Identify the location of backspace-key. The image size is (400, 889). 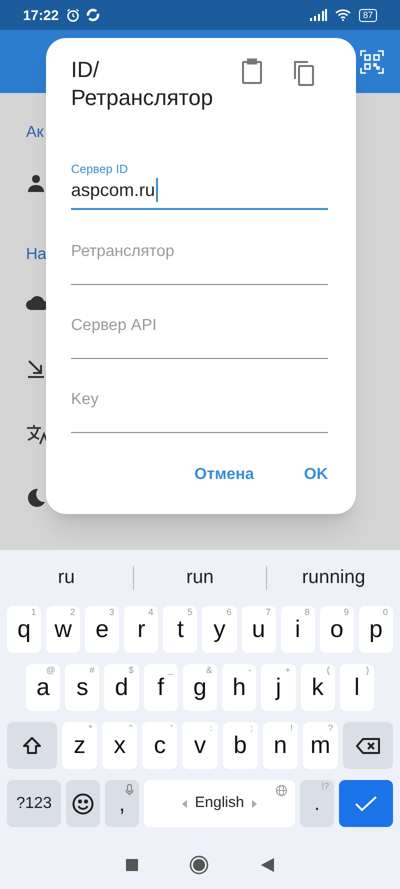
(367, 745).